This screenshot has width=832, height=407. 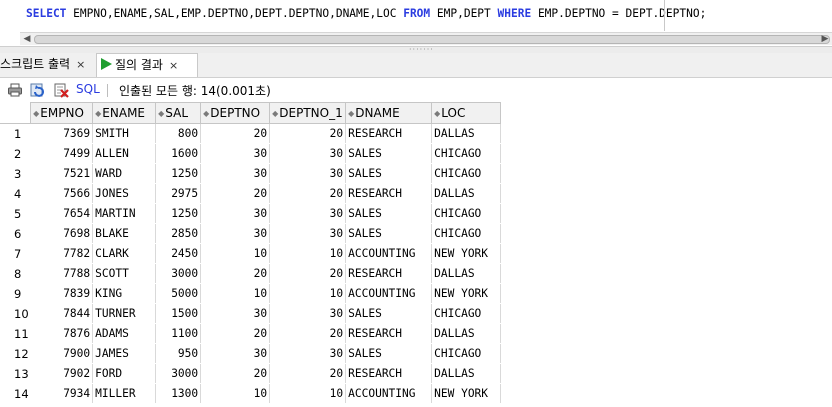 I want to click on cell-ename: MARTIN, so click(x=124, y=213).